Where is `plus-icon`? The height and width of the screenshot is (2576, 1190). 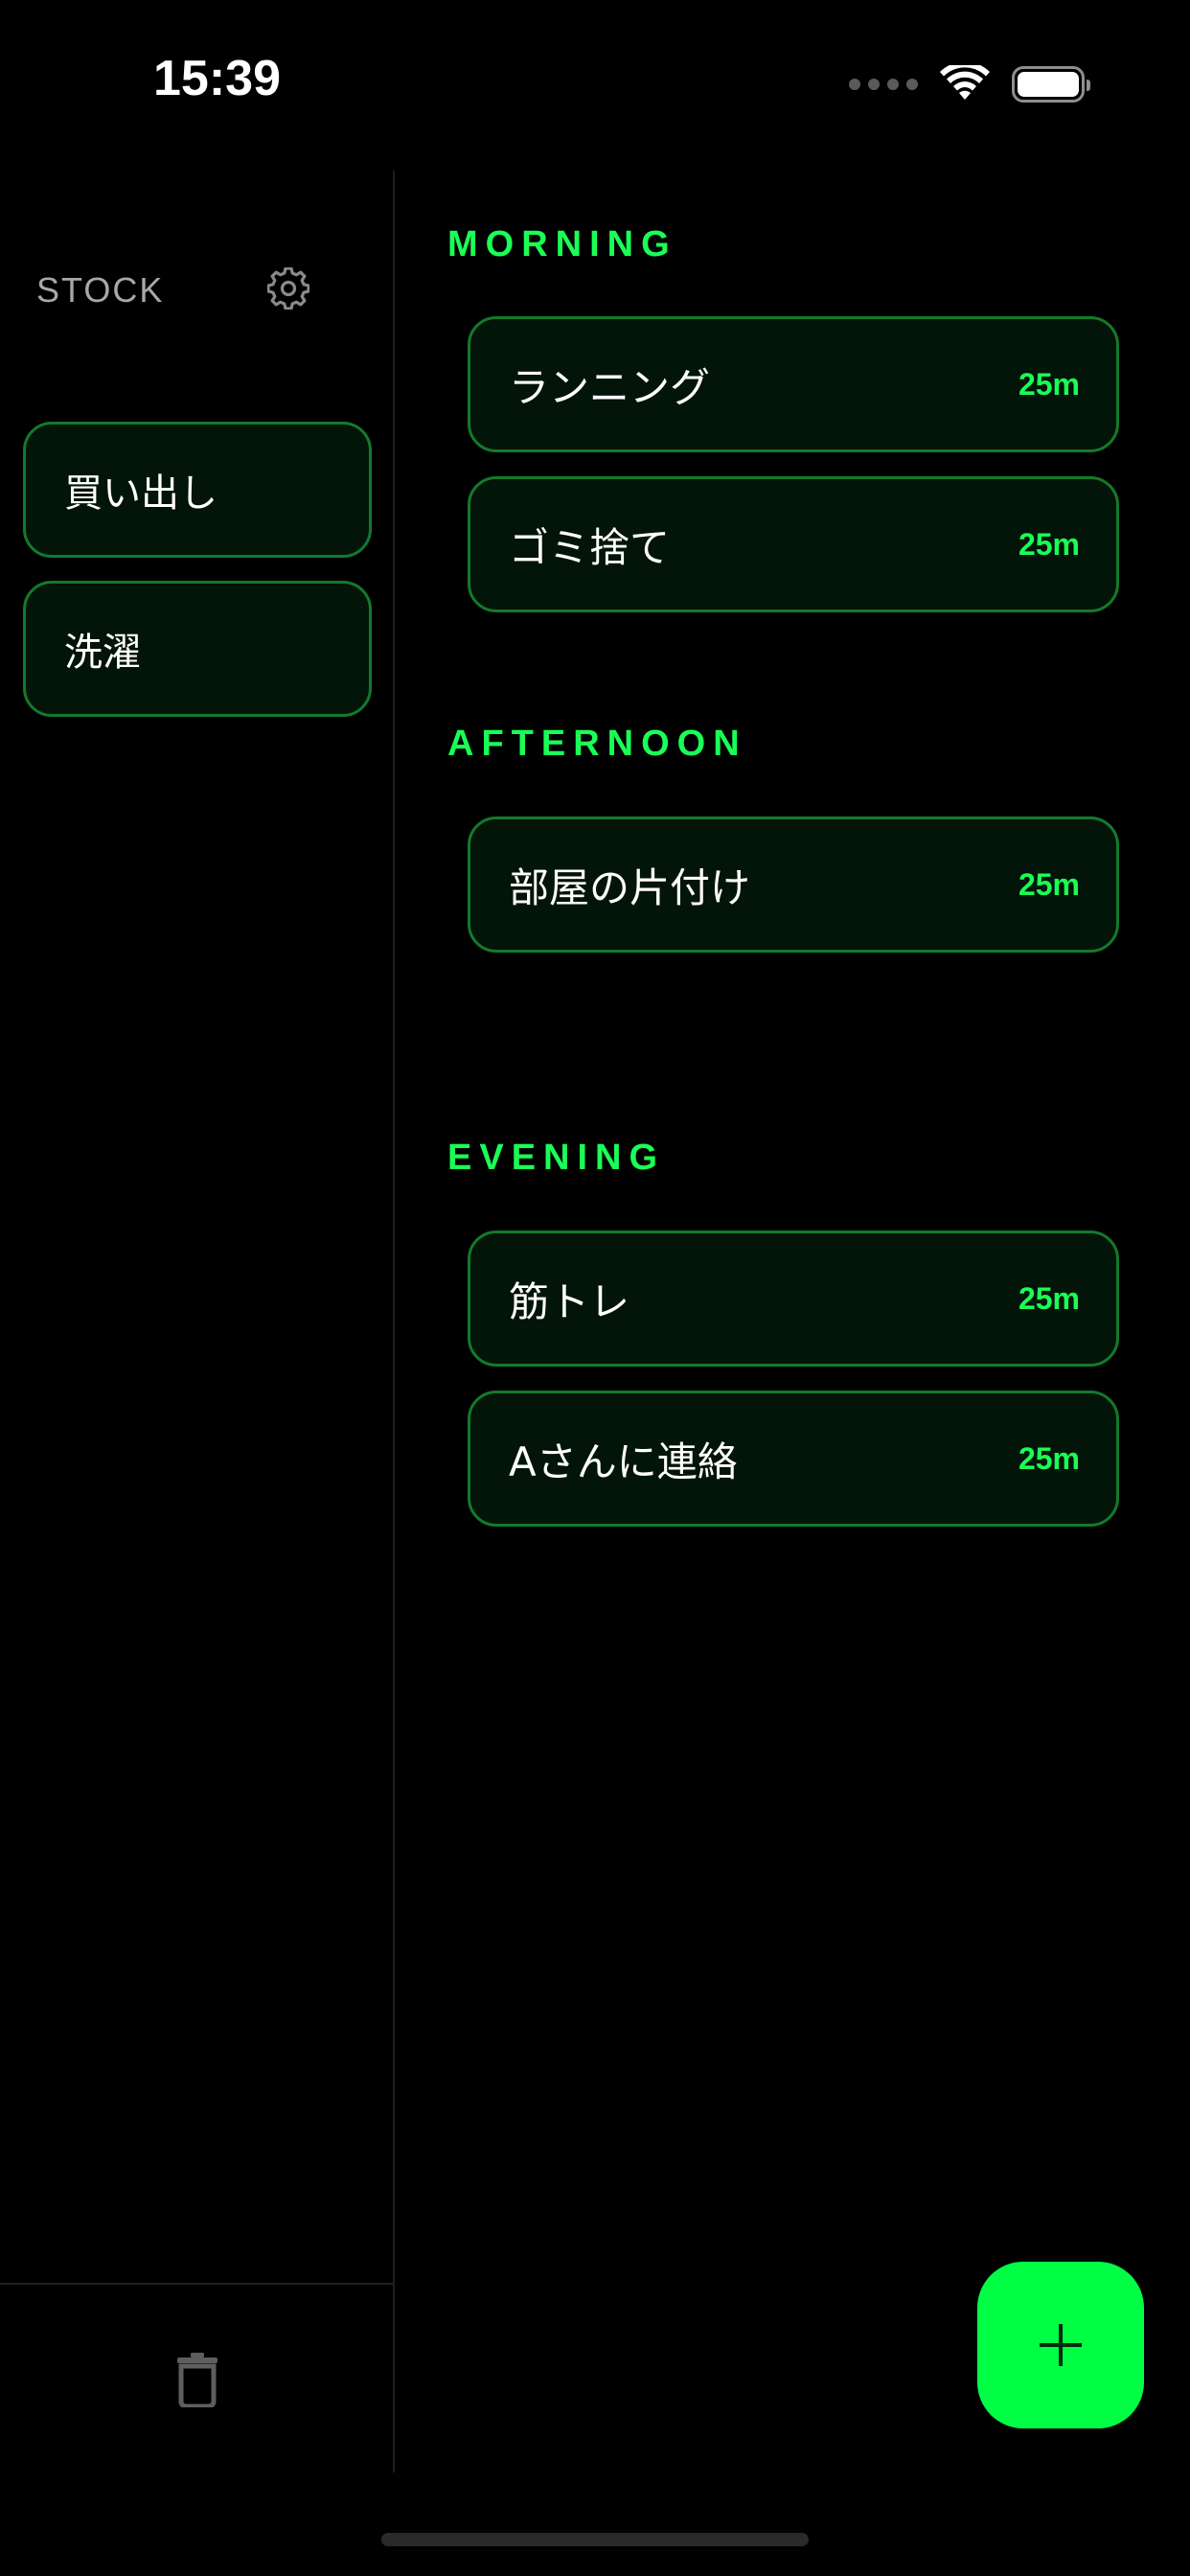 plus-icon is located at coordinates (1061, 2345).